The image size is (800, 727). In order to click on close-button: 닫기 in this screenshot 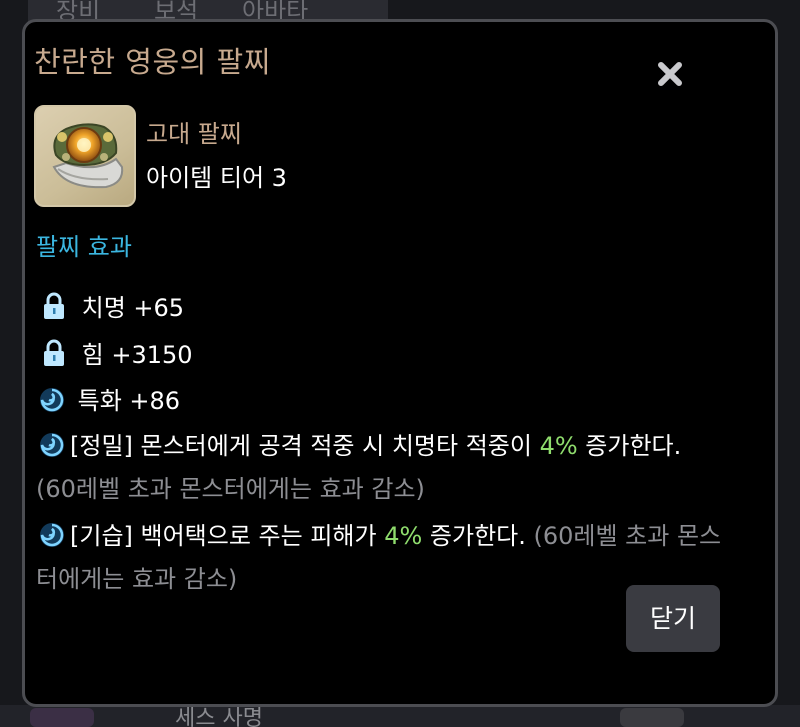, I will do `click(673, 618)`.